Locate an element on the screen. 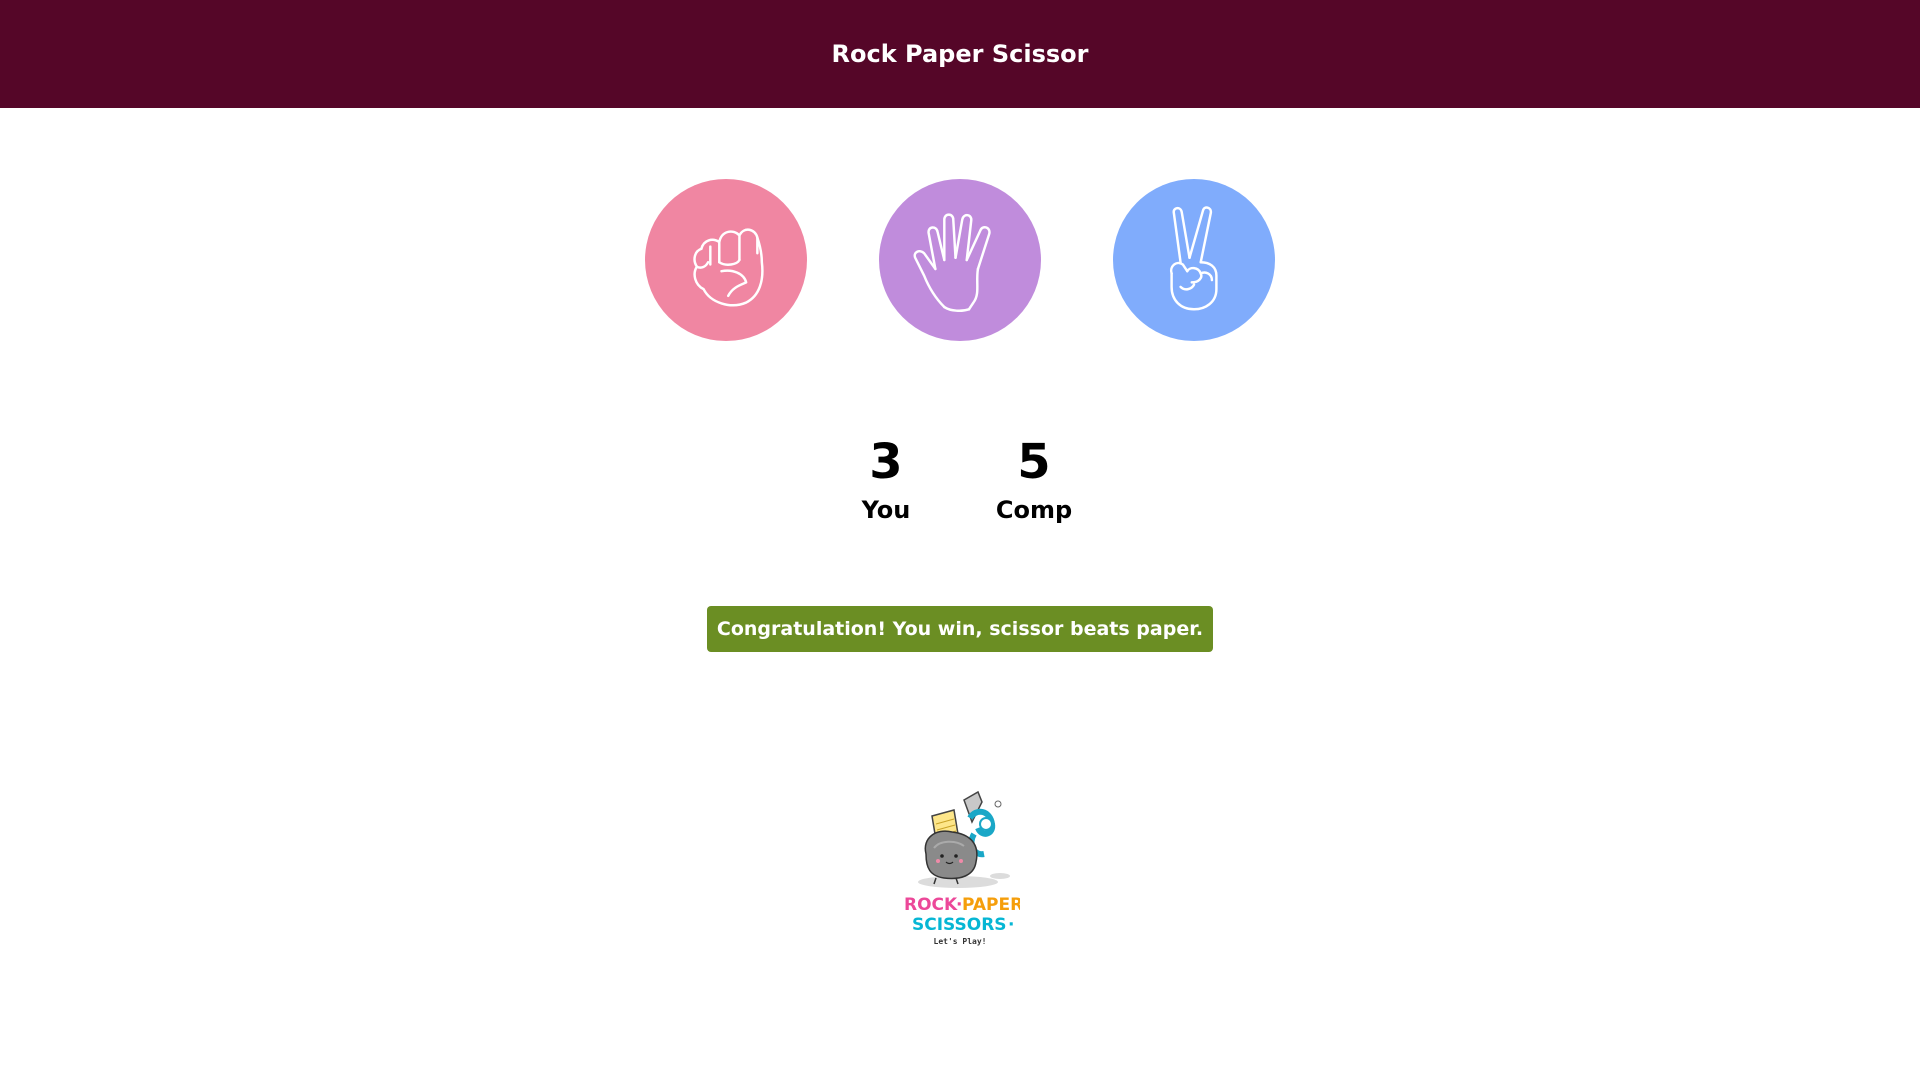 Image resolution: width=1920 pixels, height=1080 pixels. user-score-panel: 3 You is located at coordinates (886, 479).